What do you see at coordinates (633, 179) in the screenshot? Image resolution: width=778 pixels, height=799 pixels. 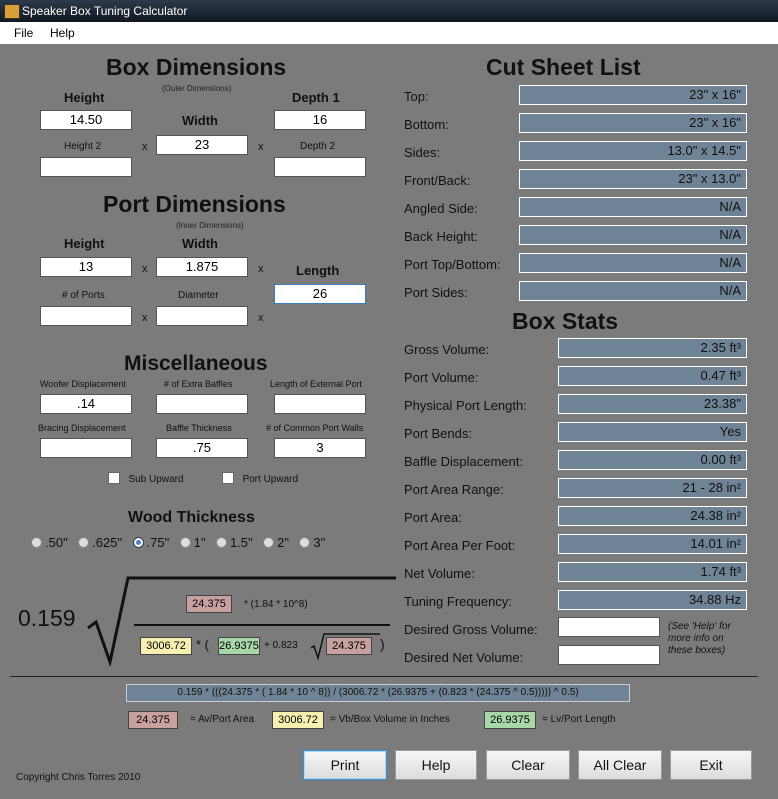 I see `cut-value: 23" x 13.0"` at bounding box center [633, 179].